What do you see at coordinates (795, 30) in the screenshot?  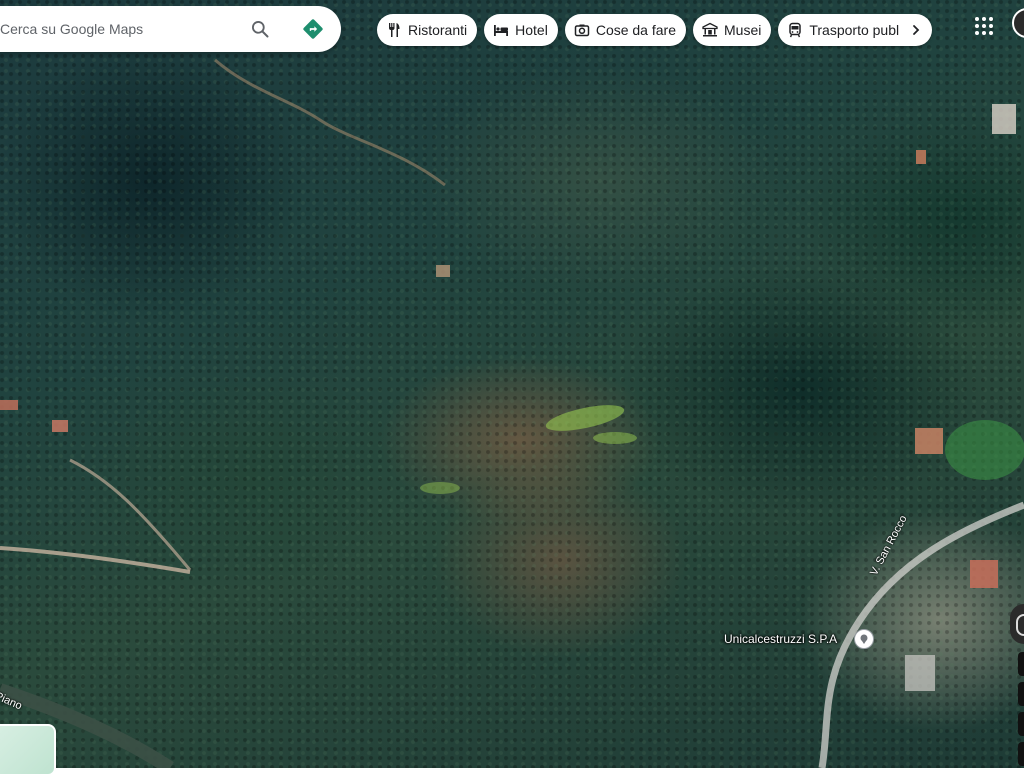 I see `transit-icon` at bounding box center [795, 30].